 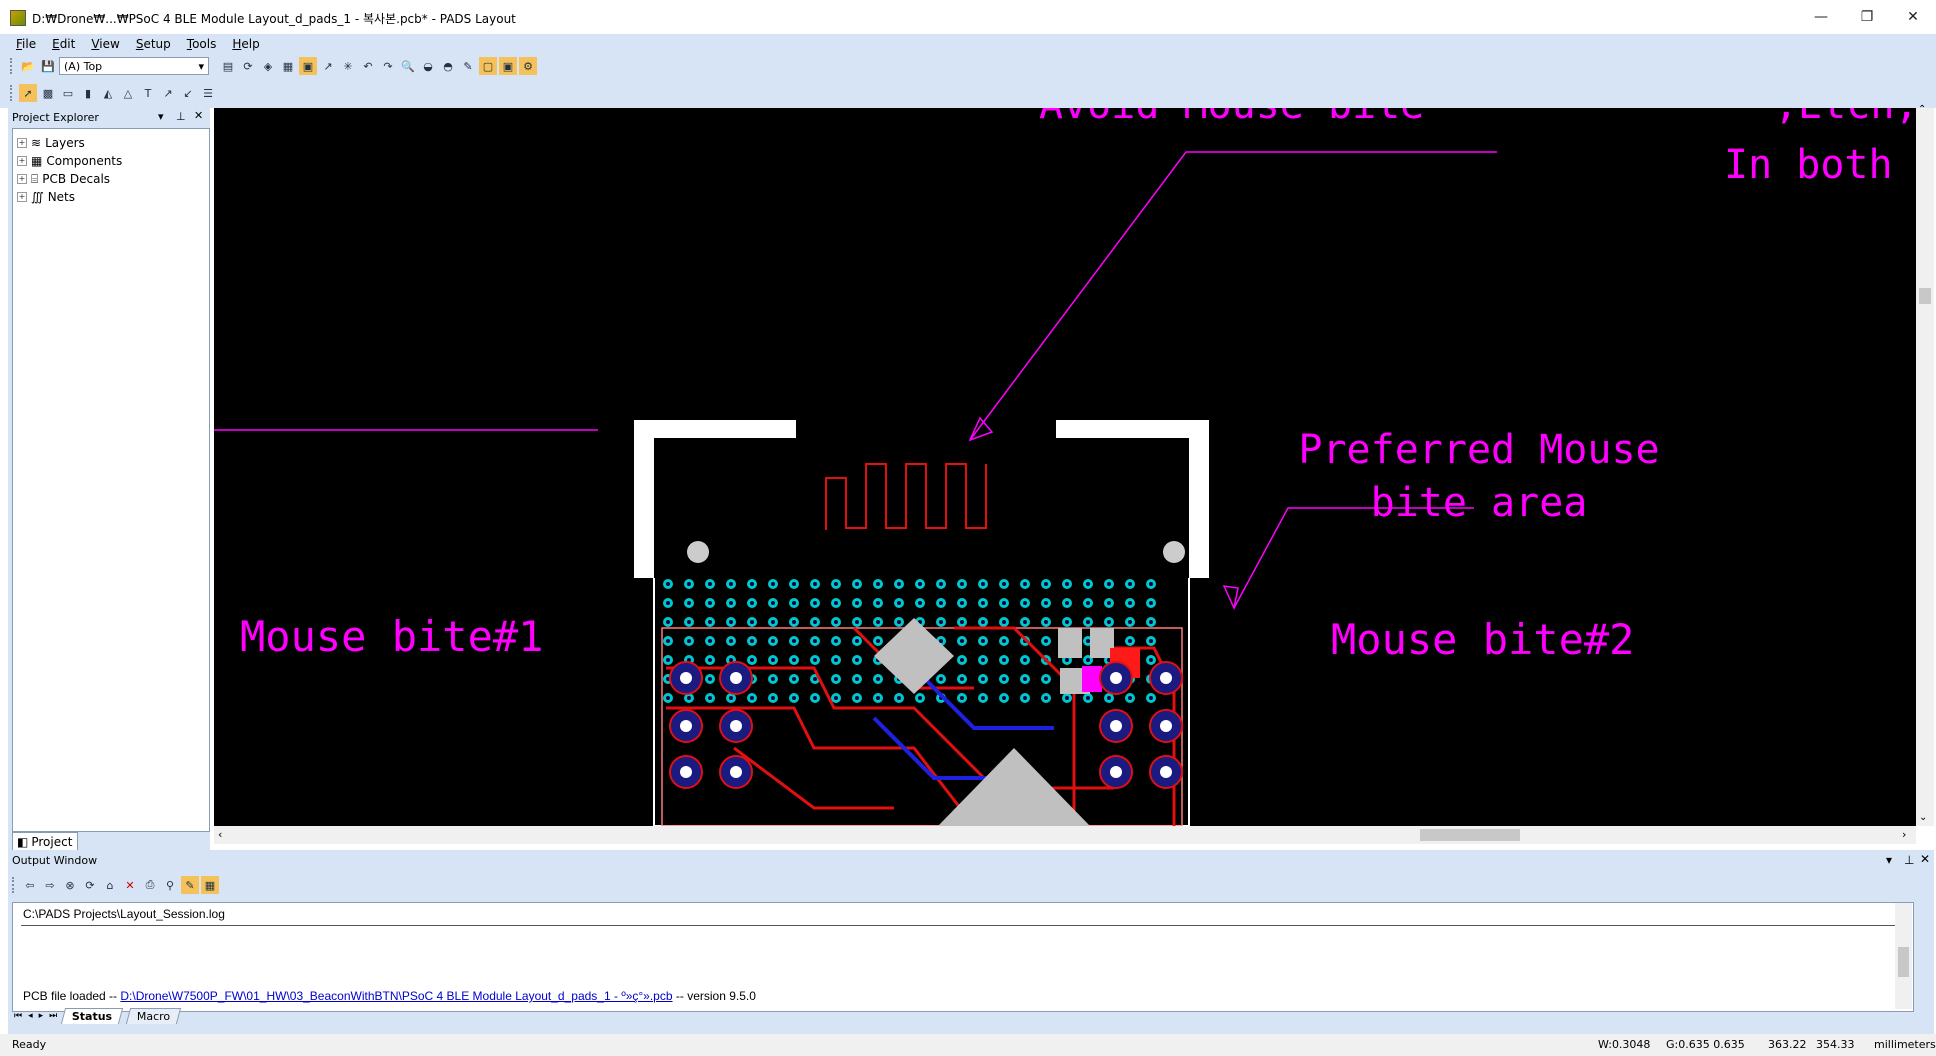 What do you see at coordinates (448, 66) in the screenshot?
I see `verify-icon: ◓` at bounding box center [448, 66].